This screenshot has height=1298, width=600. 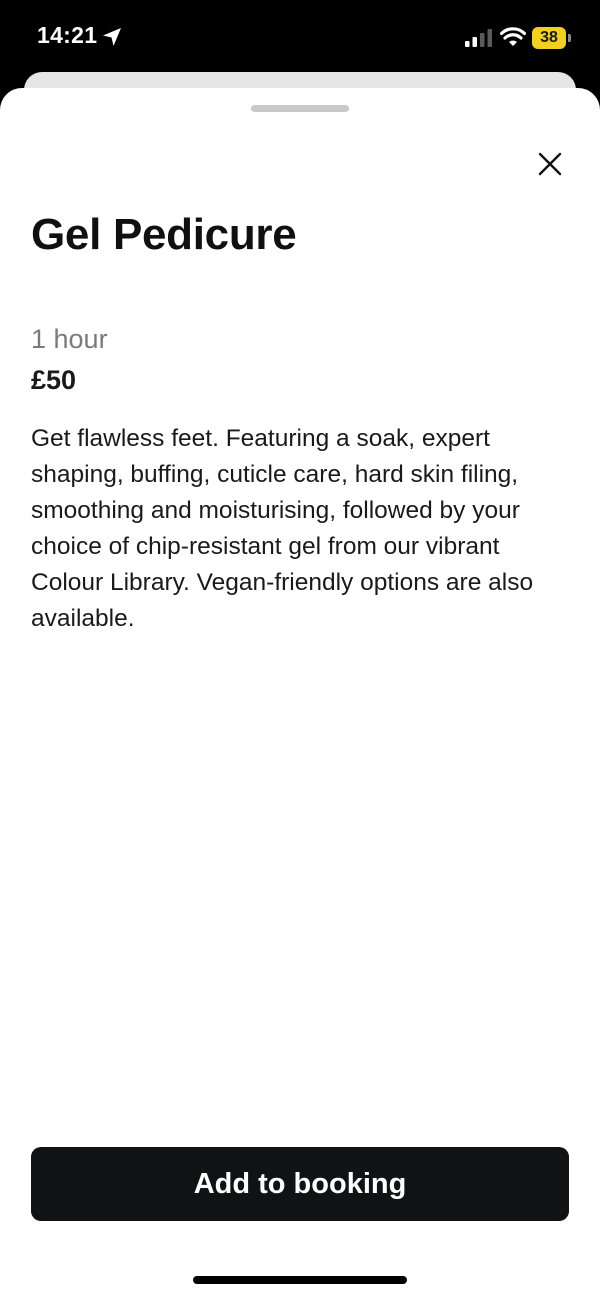 What do you see at coordinates (478, 38) in the screenshot?
I see `cellular-signal-icon` at bounding box center [478, 38].